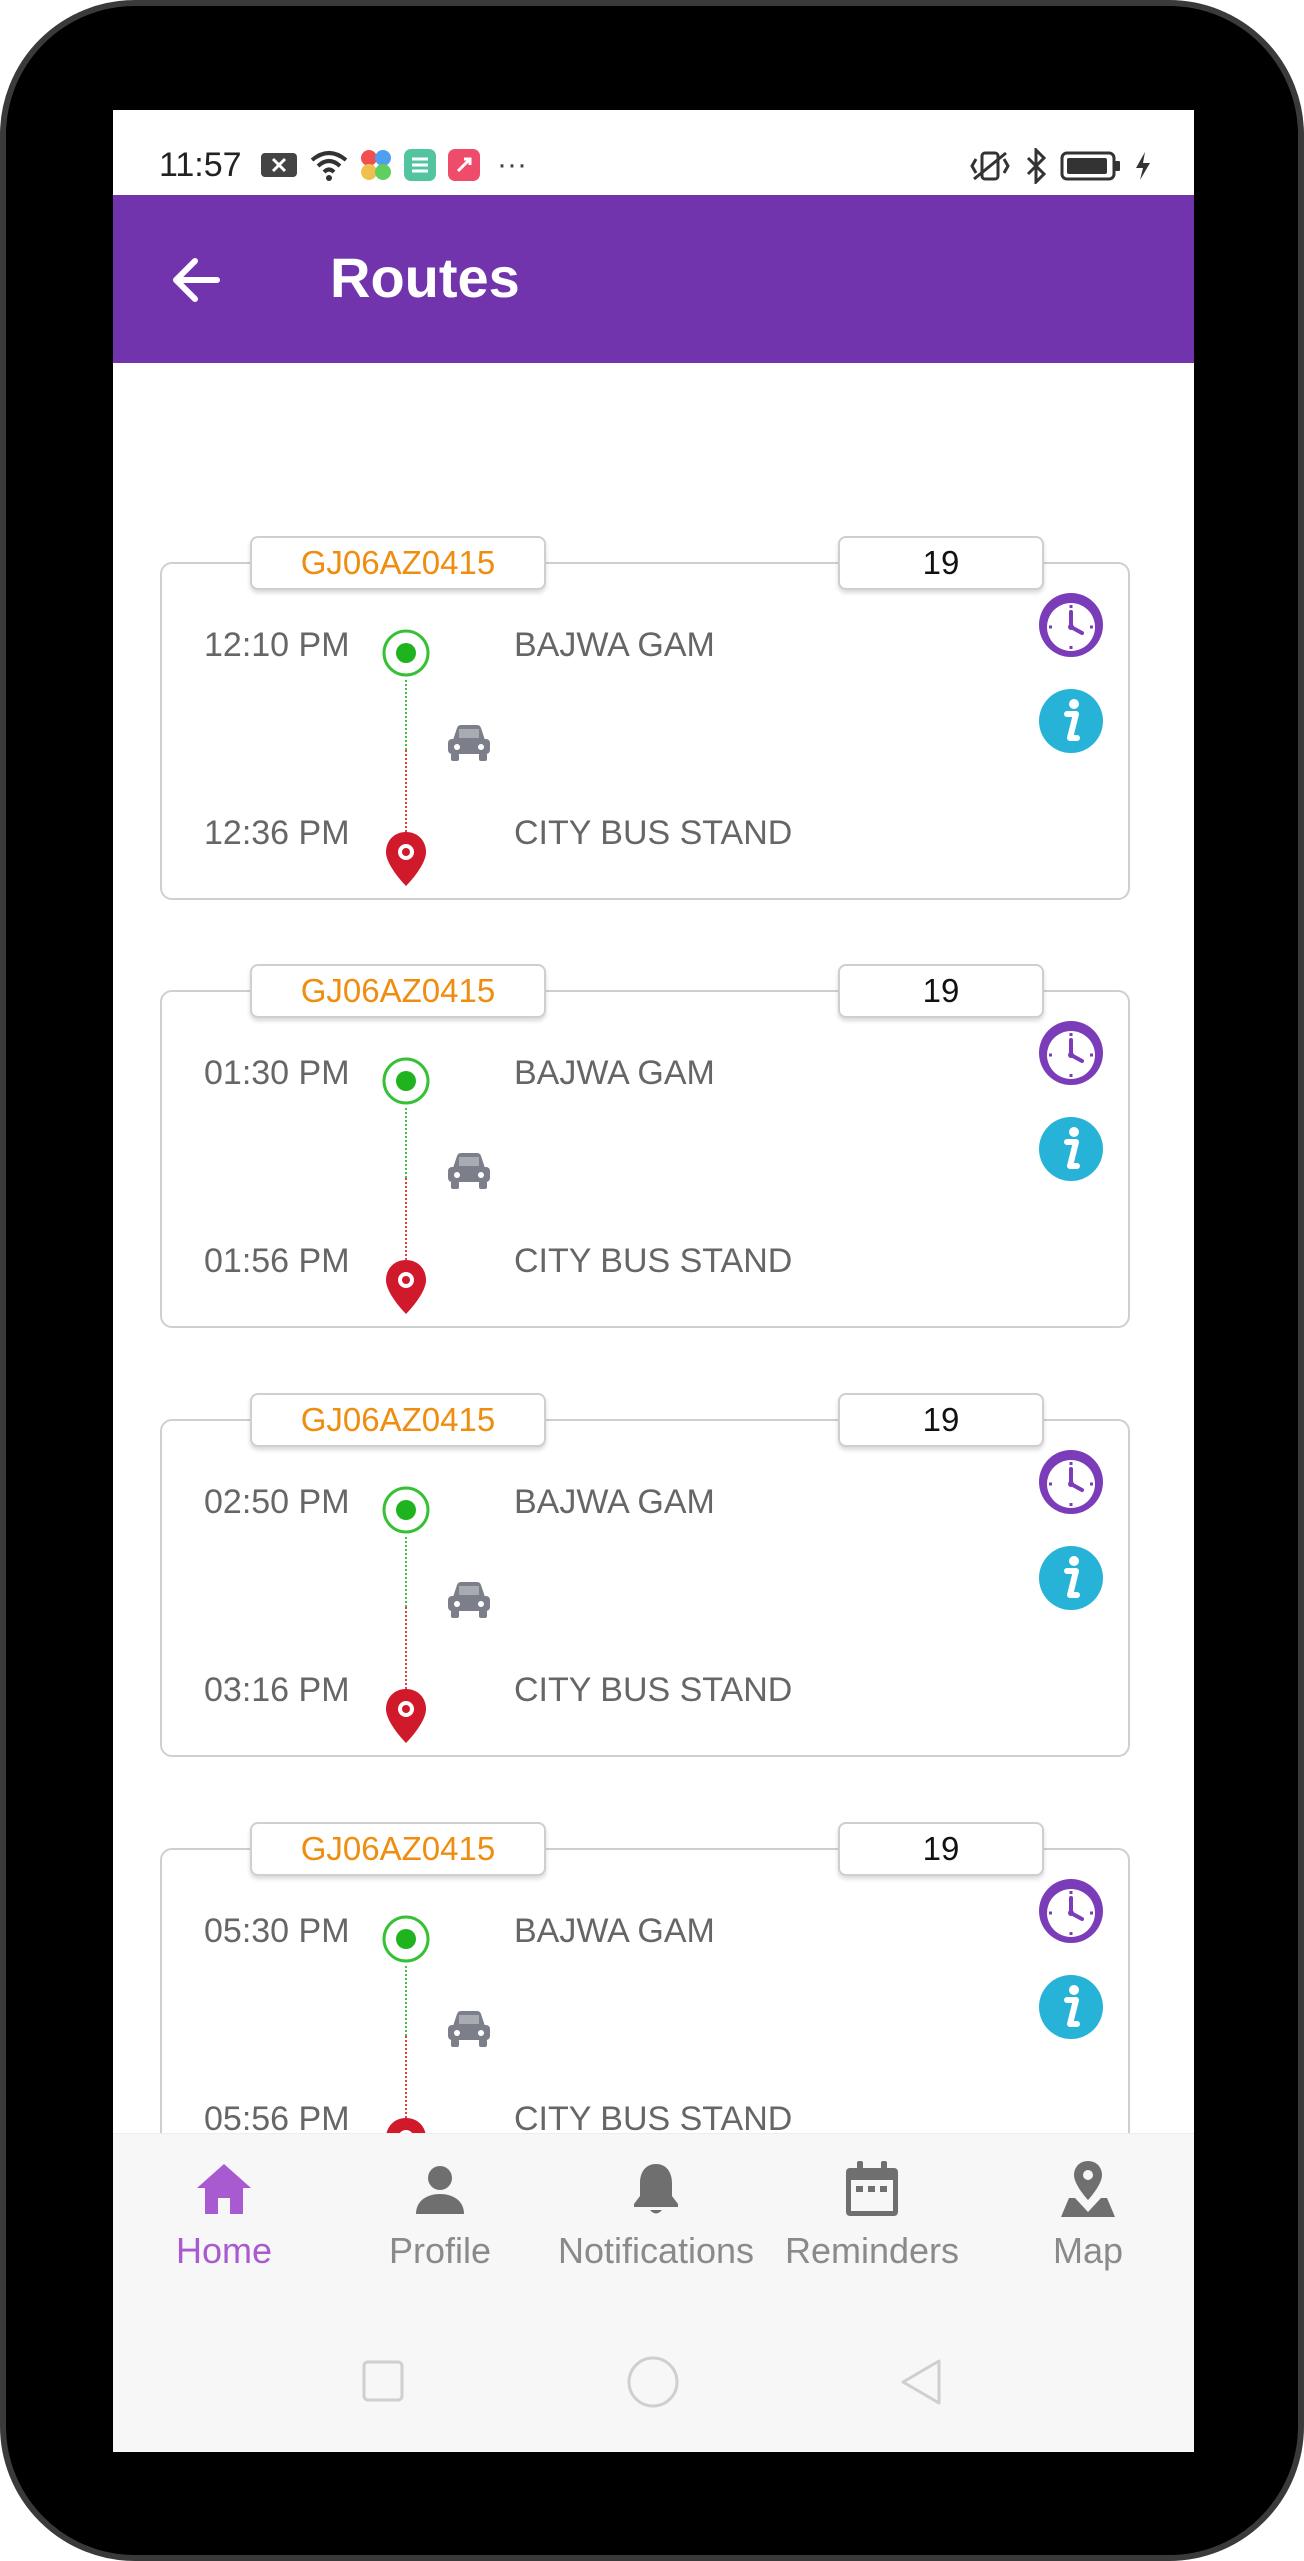 The height and width of the screenshot is (2561, 1304). Describe the element at coordinates (1036, 166) in the screenshot. I see `bluetooth-icon` at that location.